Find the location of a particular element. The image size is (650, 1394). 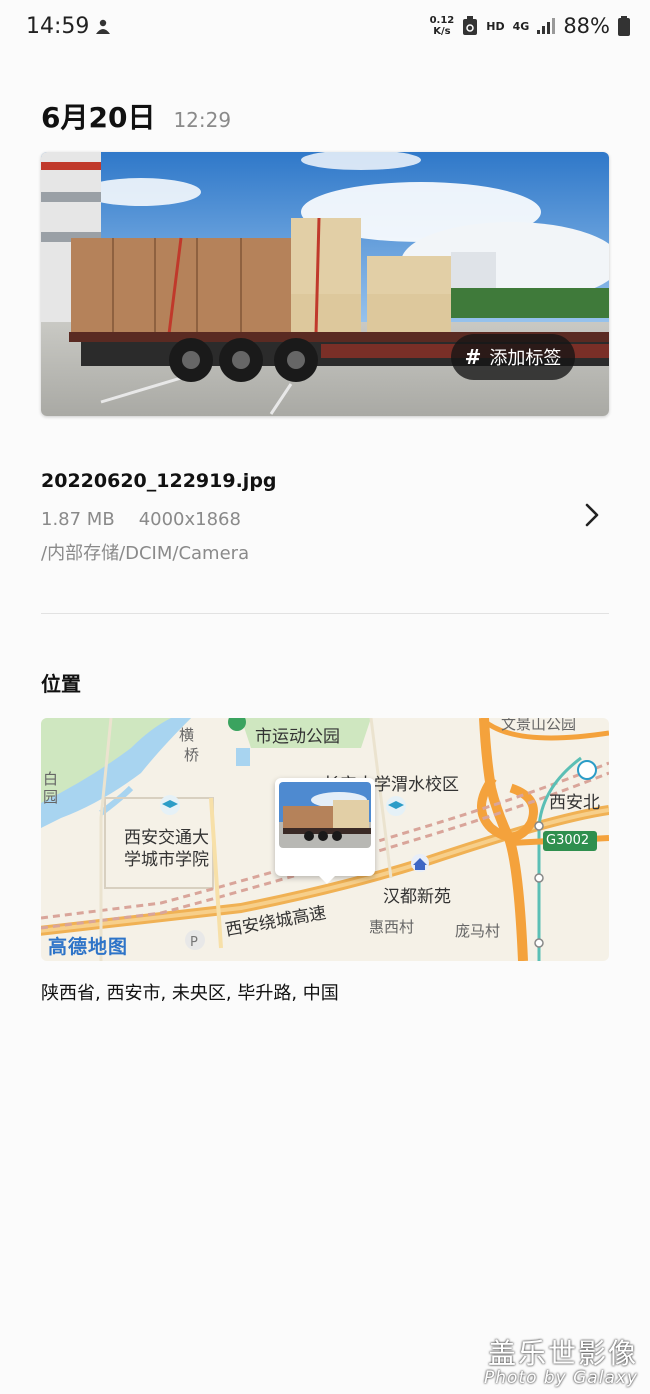

date-header: 6月20日 12:29 is located at coordinates (136, 116).